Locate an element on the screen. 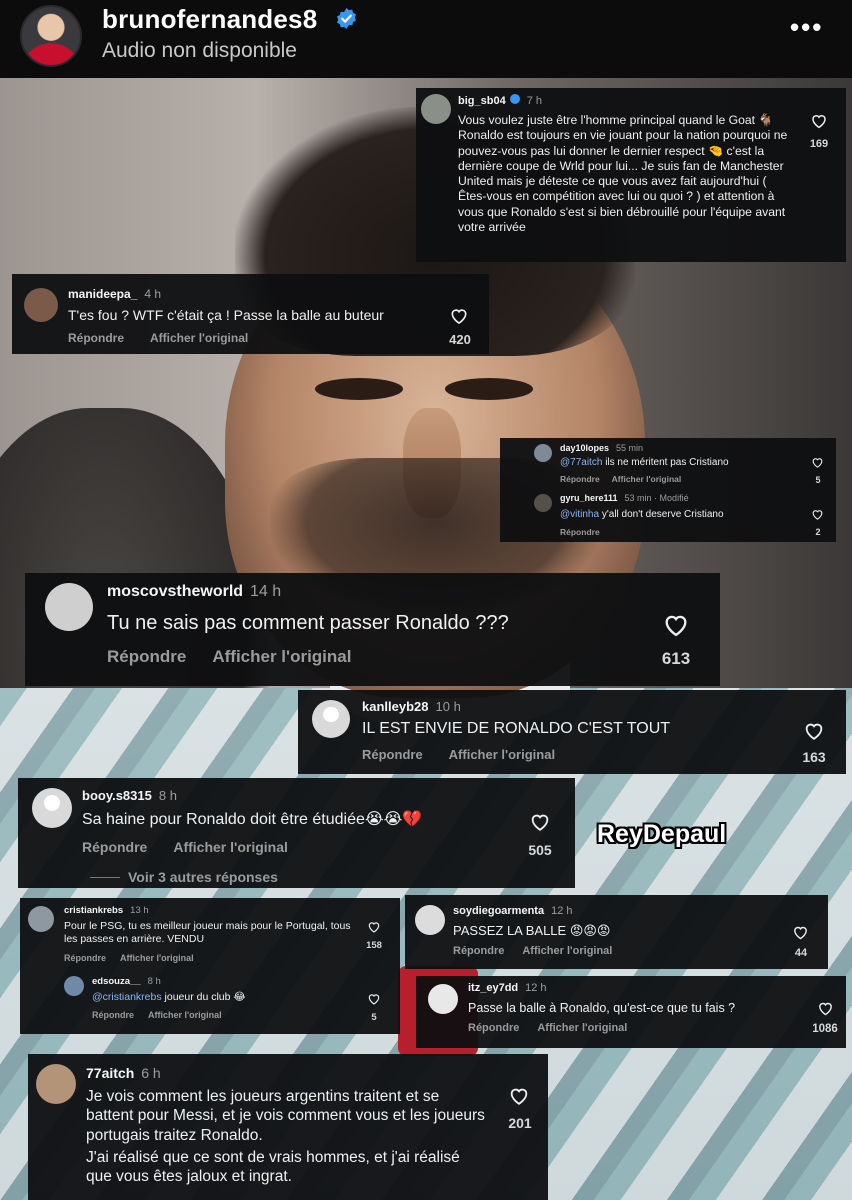 This screenshot has width=852, height=1200. comment-username: moscovstheworld 14 h is located at coordinates (194, 592).